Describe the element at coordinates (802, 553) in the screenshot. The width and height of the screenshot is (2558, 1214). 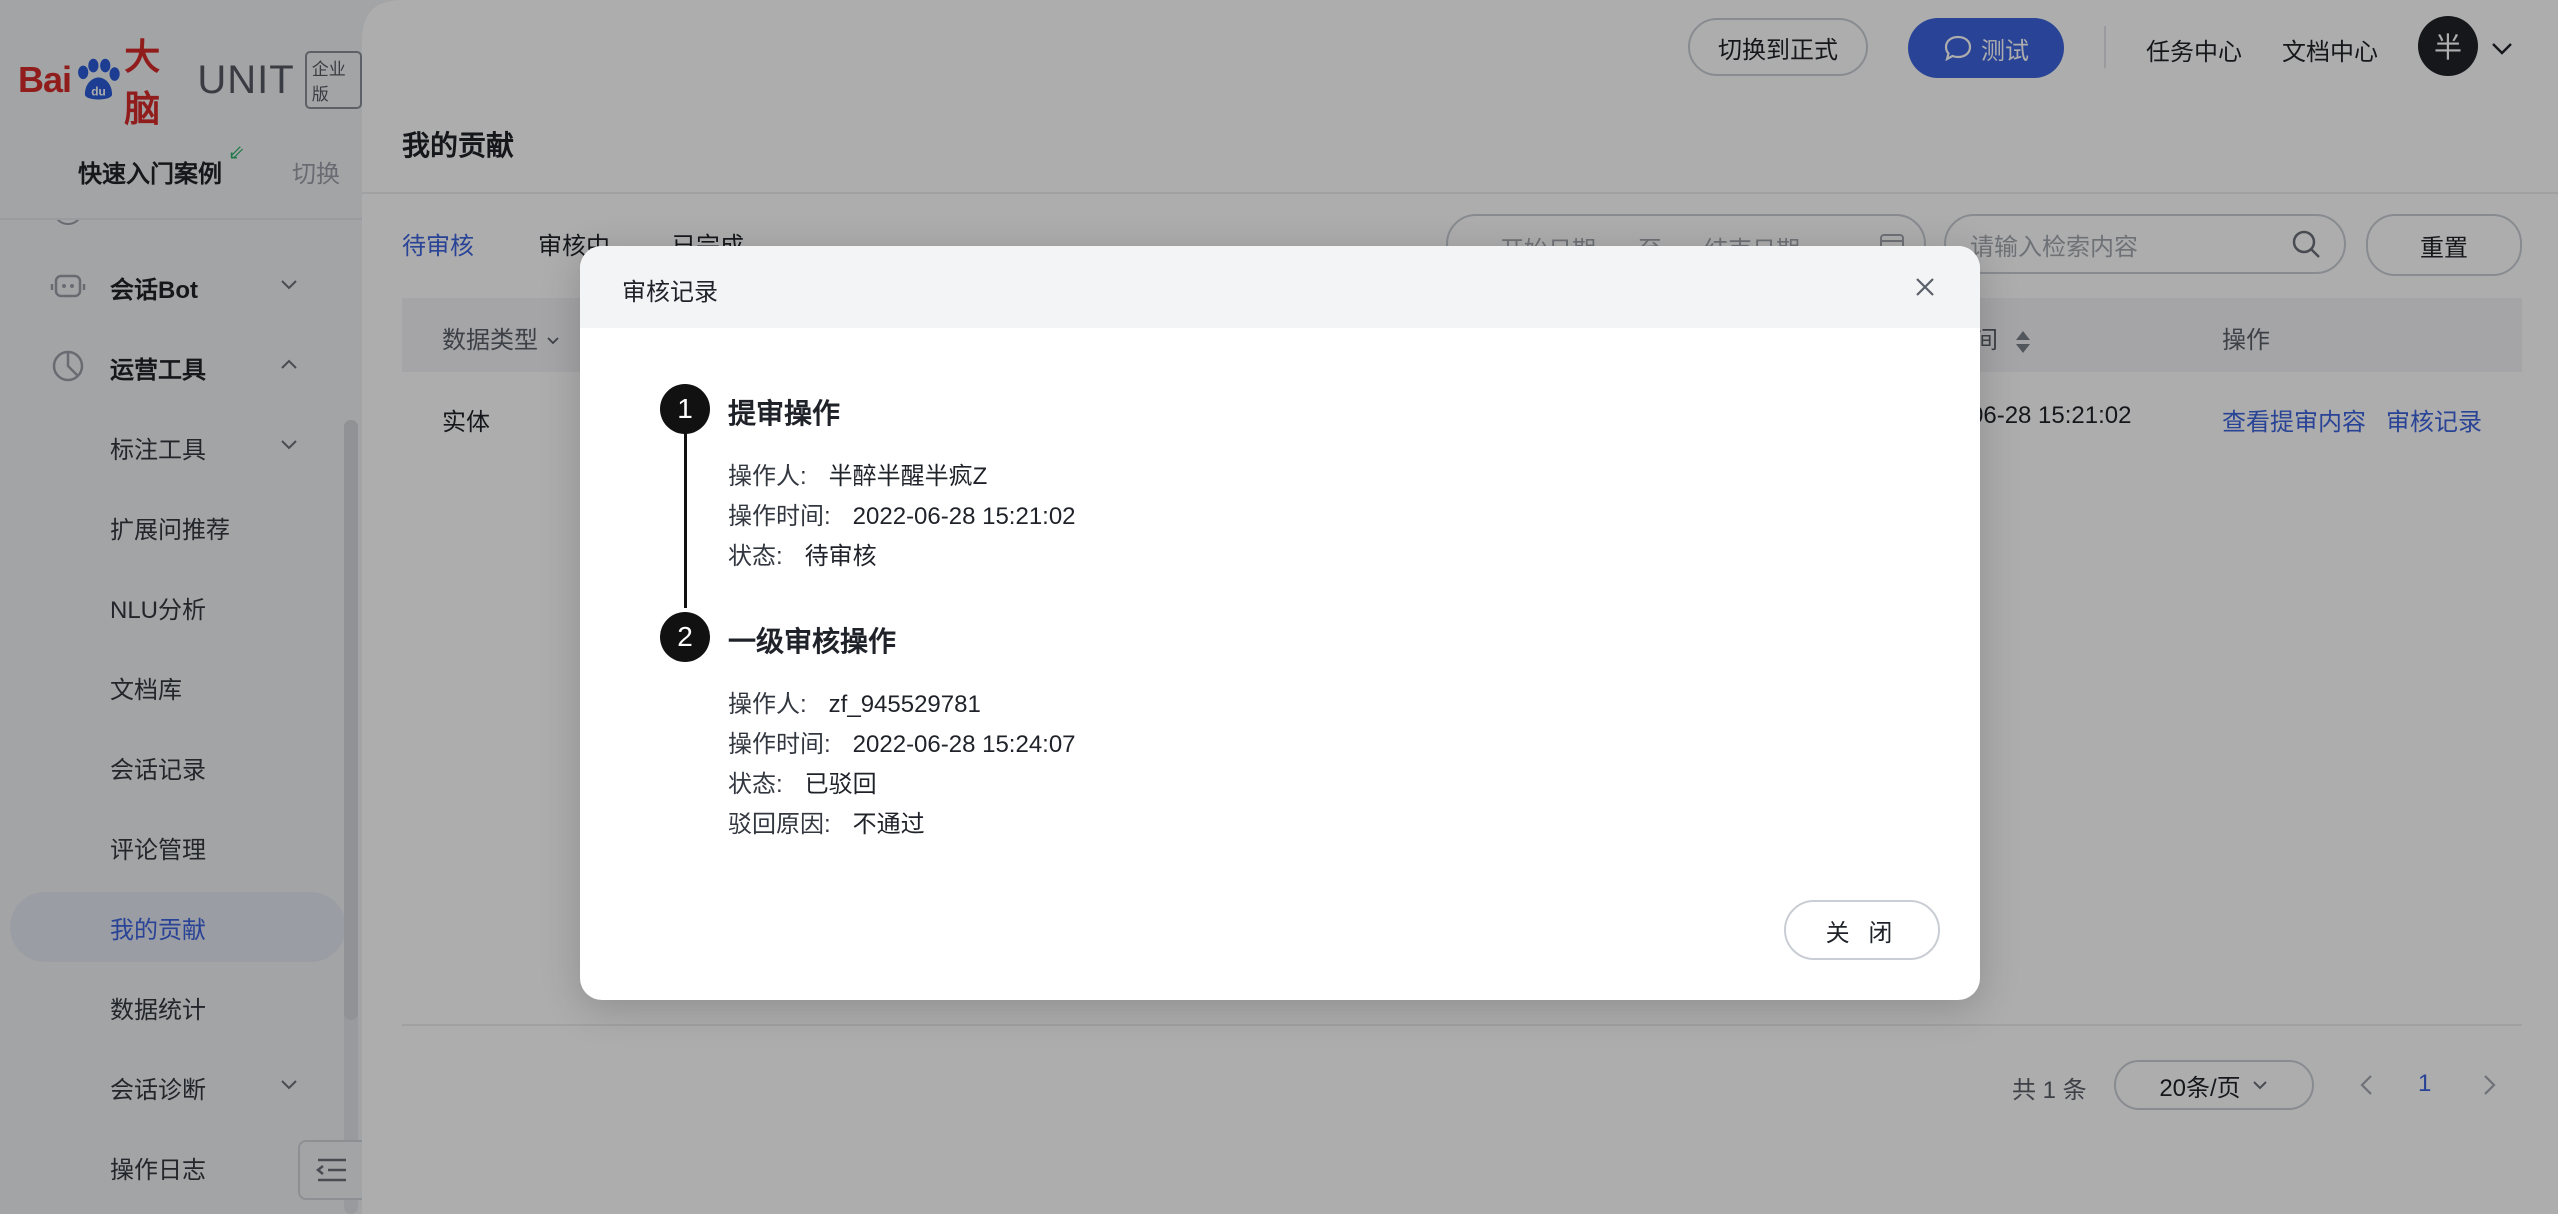
I see `field-status: 状态: 待审核` at that location.